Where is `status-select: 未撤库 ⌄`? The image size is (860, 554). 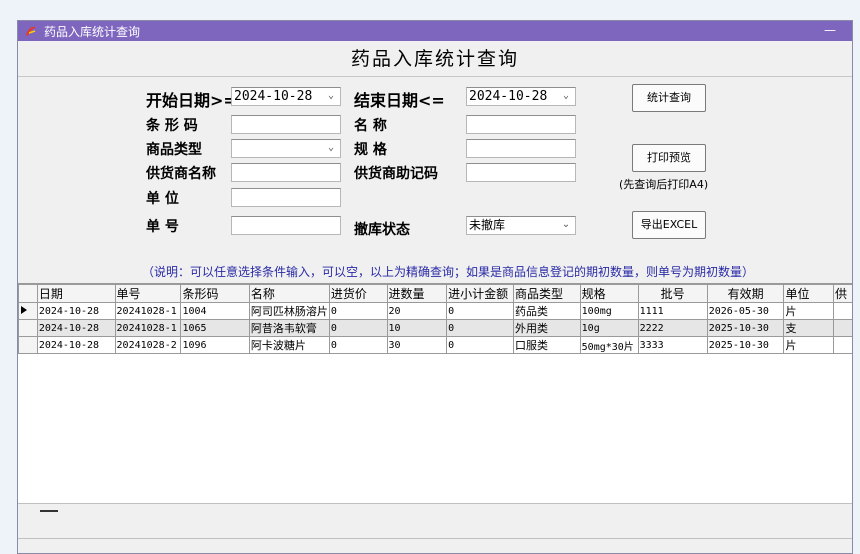 status-select: 未撤库 ⌄ is located at coordinates (521, 225).